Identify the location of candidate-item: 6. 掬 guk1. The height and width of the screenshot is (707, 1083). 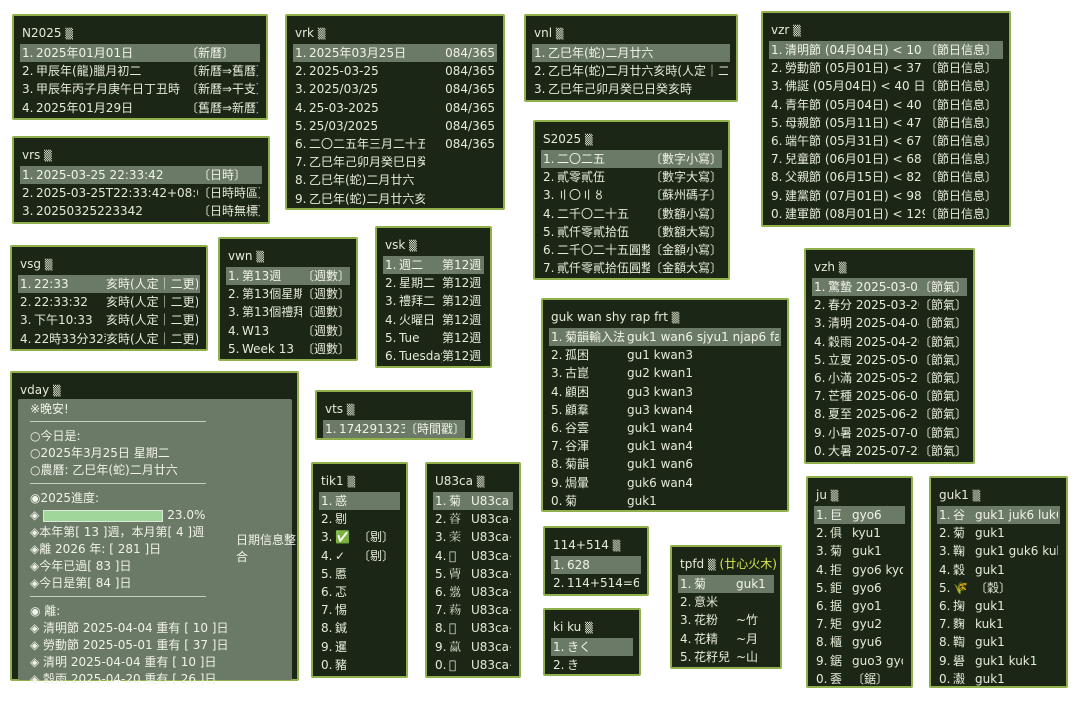
(998, 606).